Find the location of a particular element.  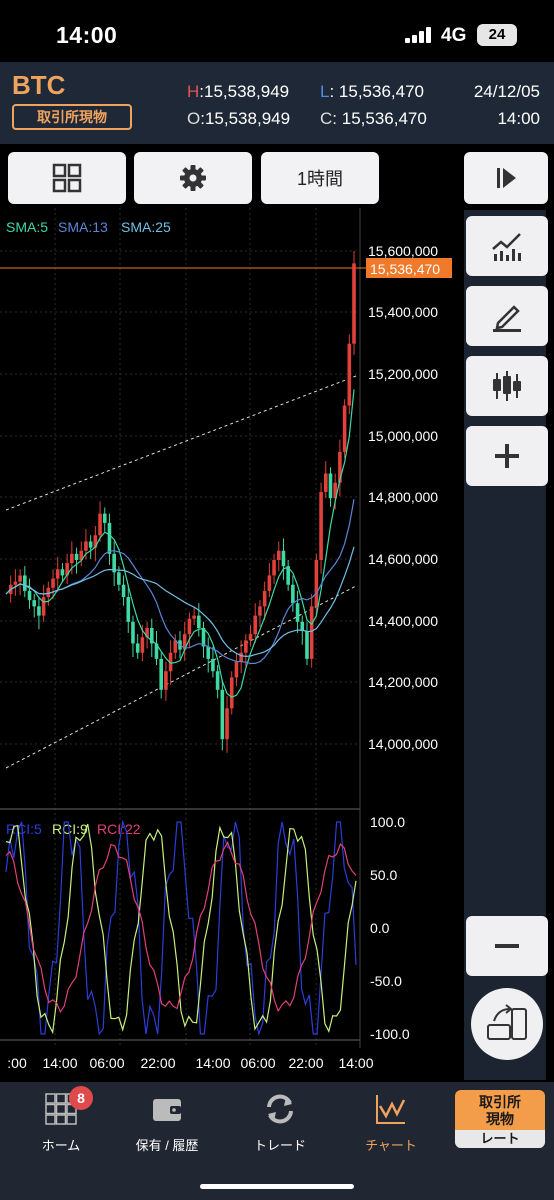

time-tick-4: 14:00 is located at coordinates (212, 1063).